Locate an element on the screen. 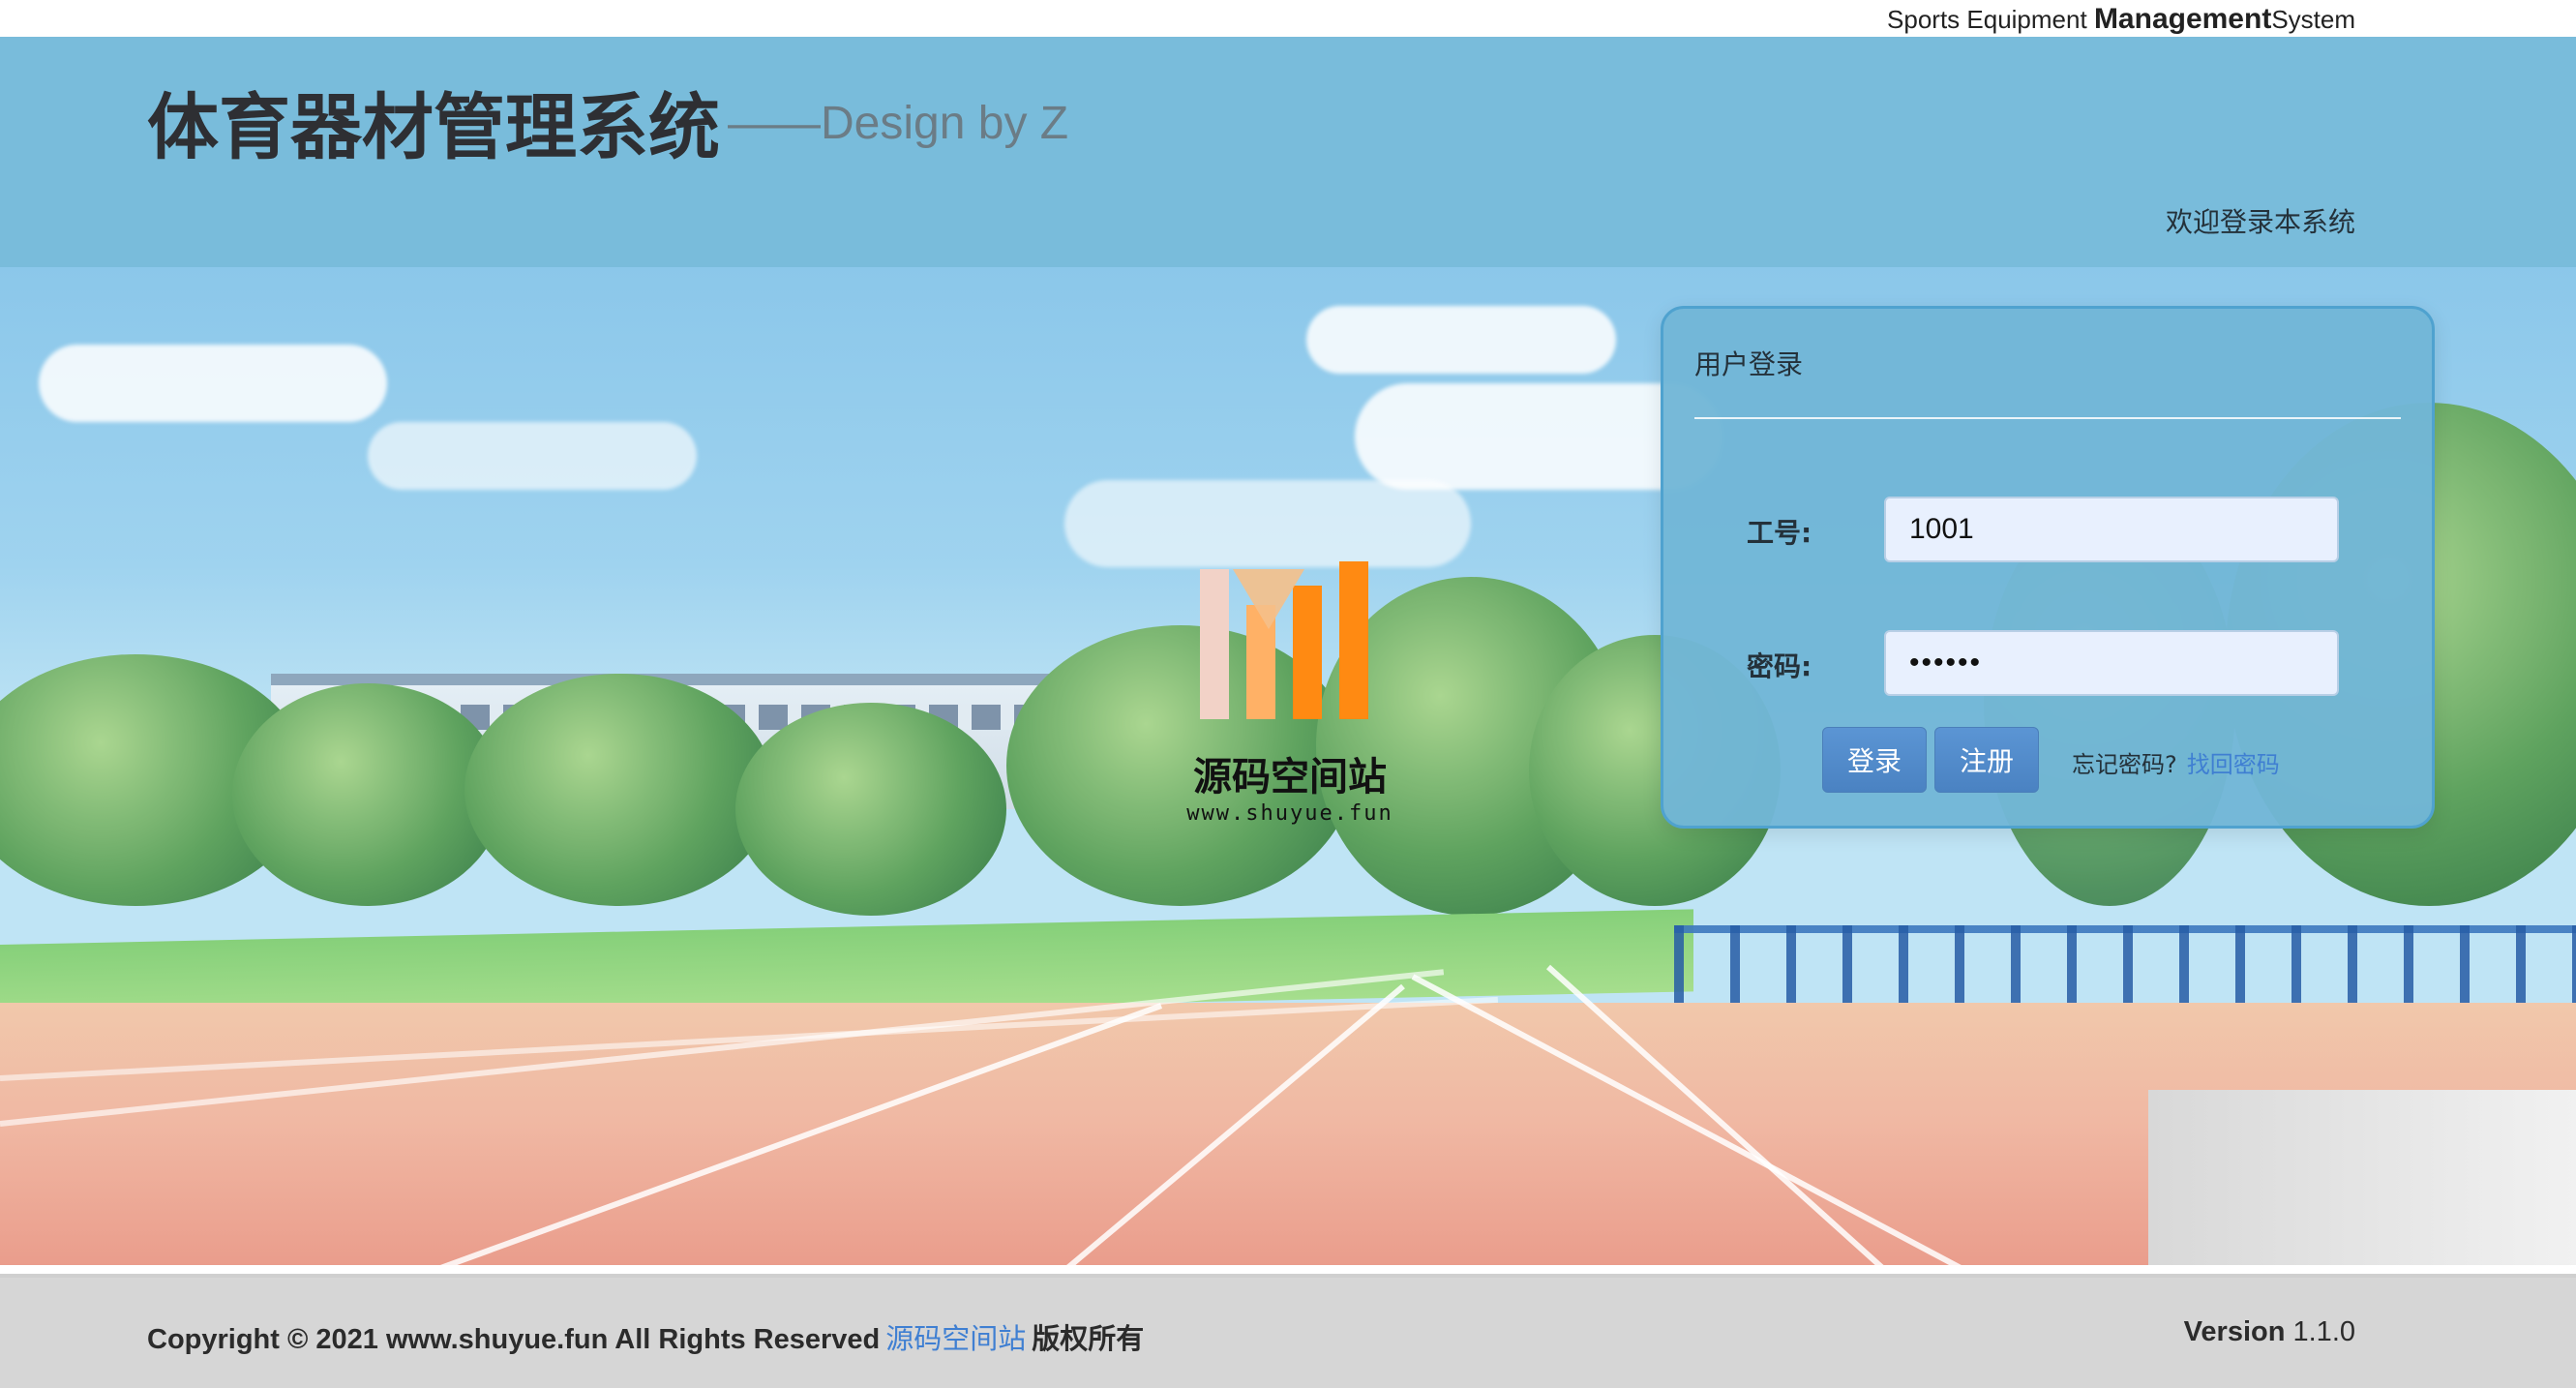 The width and height of the screenshot is (2576, 1388). login-panel-title: 用户登录 is located at coordinates (1749, 364).